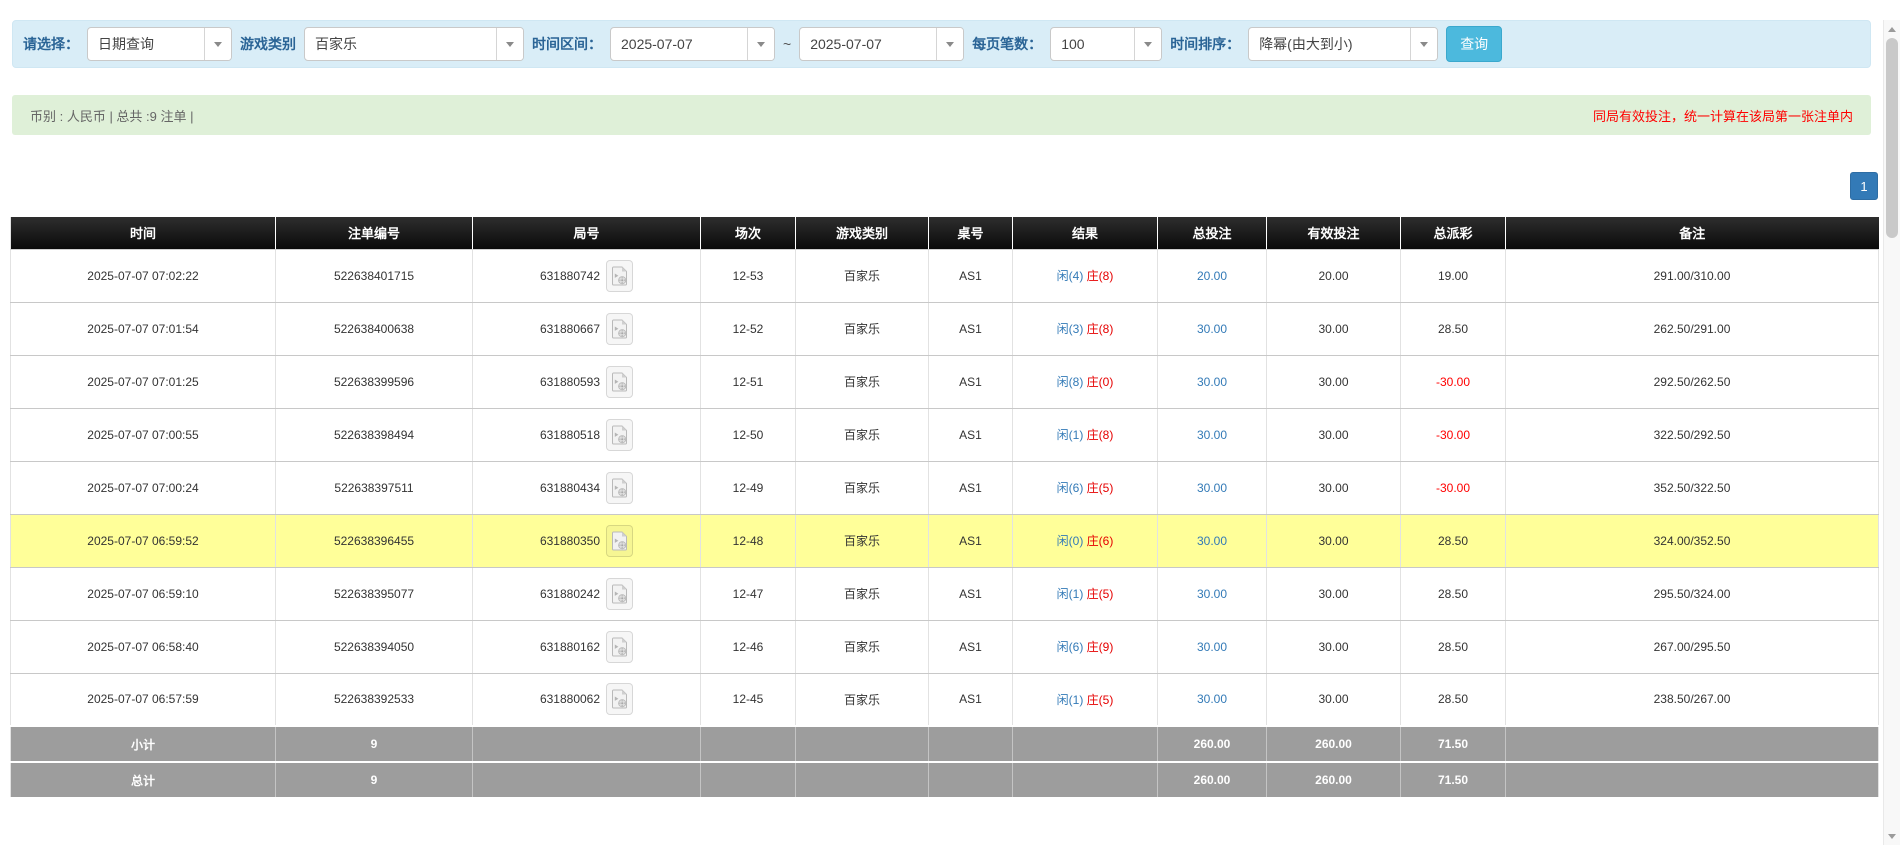 This screenshot has height=845, width=1900. Describe the element at coordinates (1453, 435) in the screenshot. I see `cell-payout: -30.00` at that location.